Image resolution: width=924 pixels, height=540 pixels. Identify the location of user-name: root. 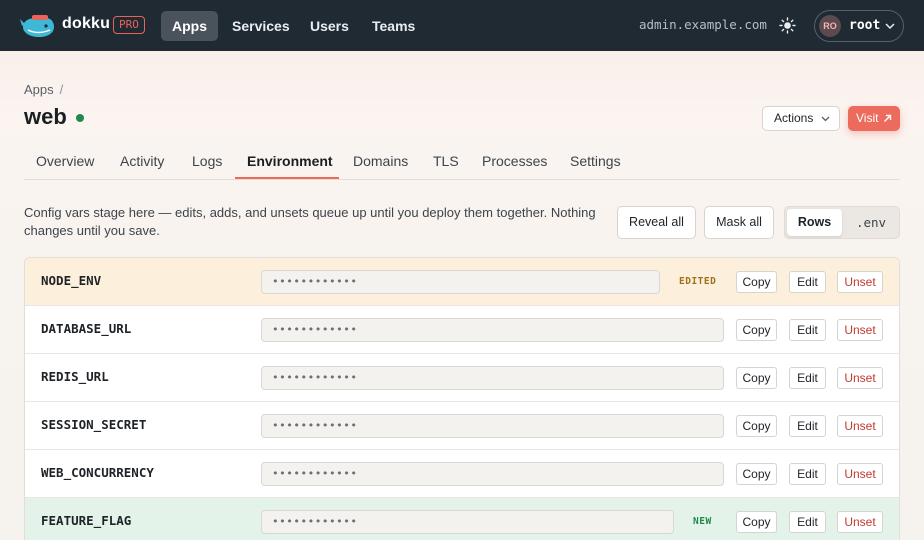
(865, 25).